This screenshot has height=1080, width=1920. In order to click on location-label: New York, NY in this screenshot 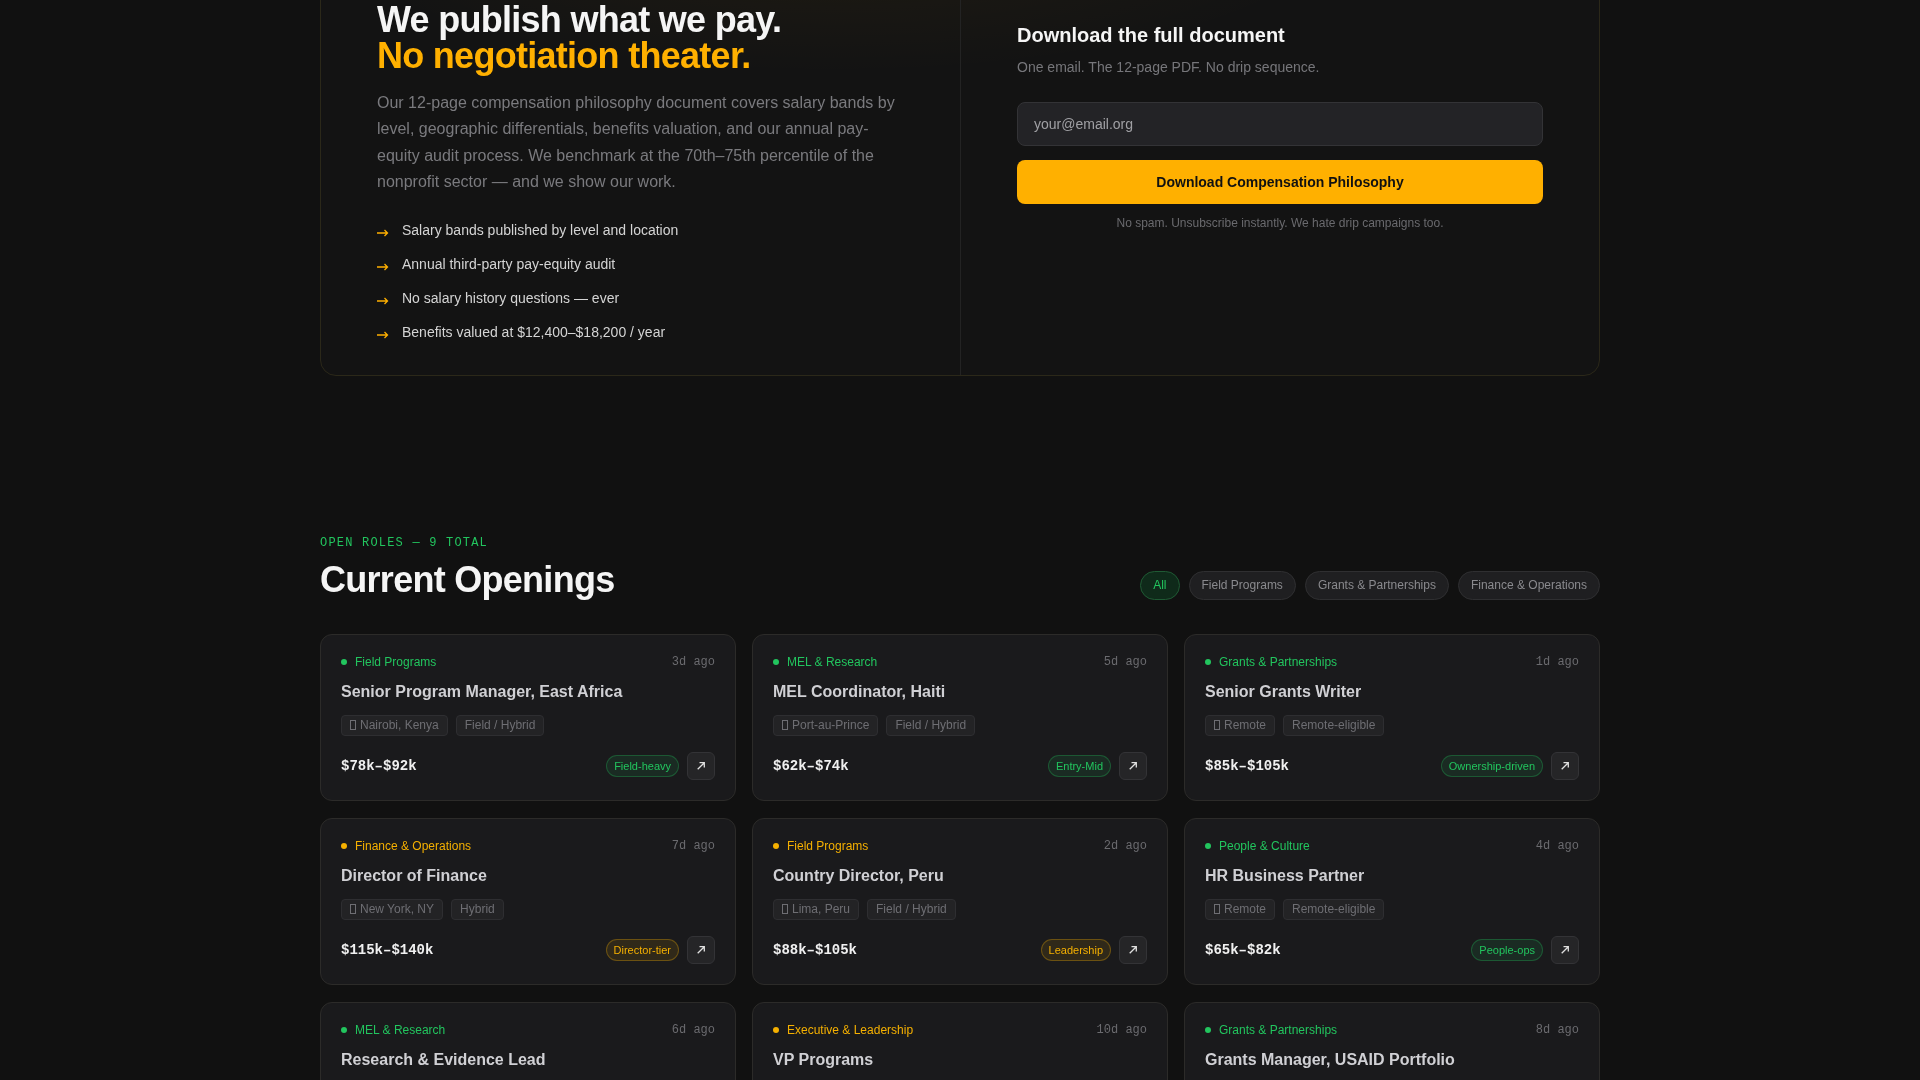, I will do `click(397, 909)`.